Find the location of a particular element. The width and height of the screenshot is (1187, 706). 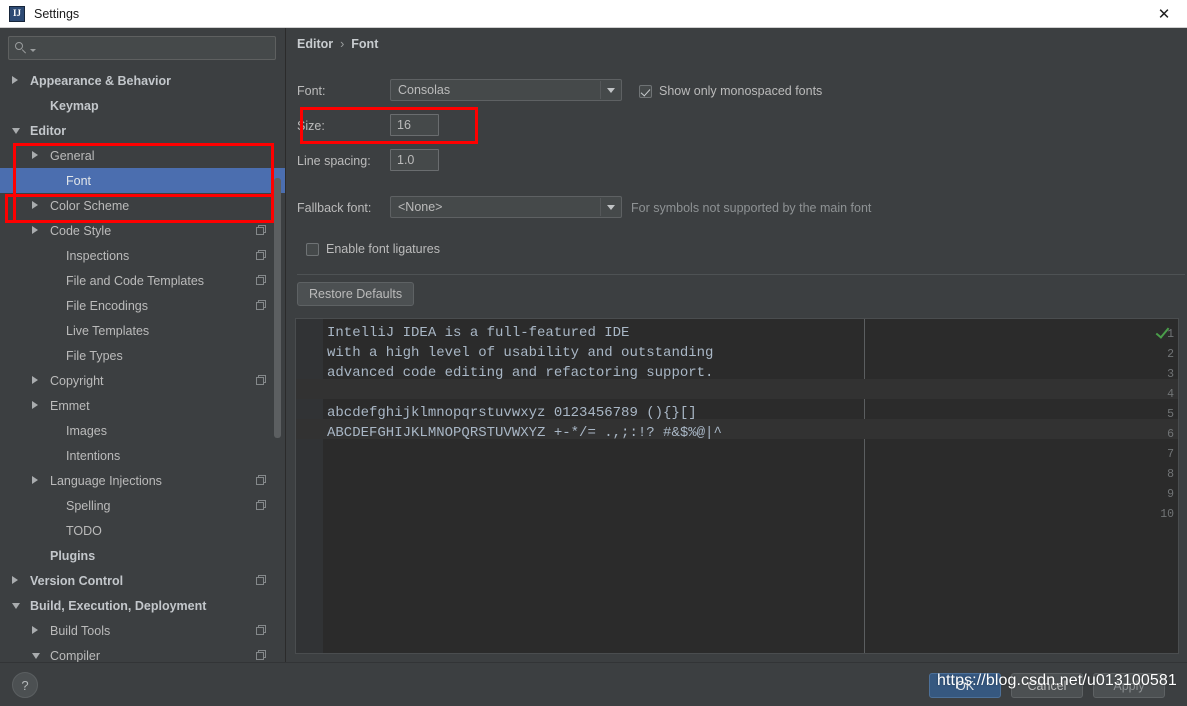

sidebar-item-label: File Types is located at coordinates (94, 355).